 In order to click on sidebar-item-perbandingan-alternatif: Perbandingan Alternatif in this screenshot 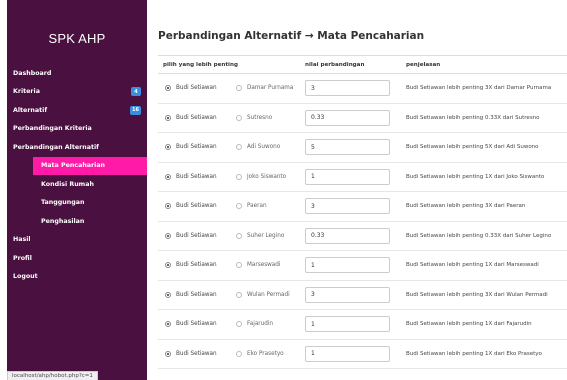, I will do `click(77, 147)`.